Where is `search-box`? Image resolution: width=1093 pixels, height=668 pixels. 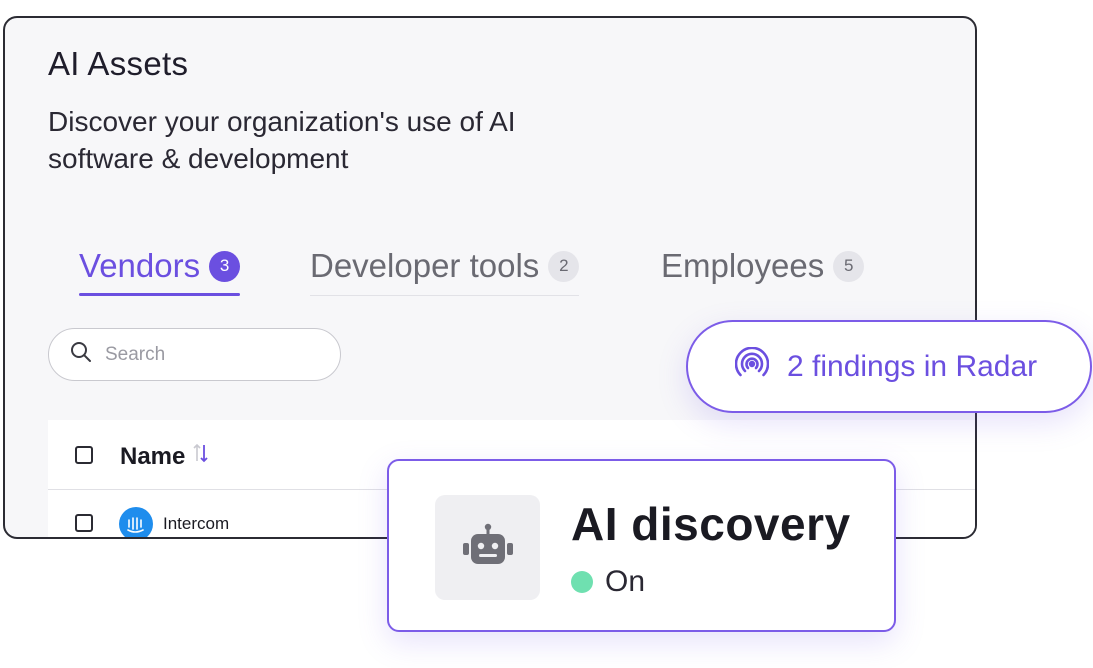 search-box is located at coordinates (194, 354).